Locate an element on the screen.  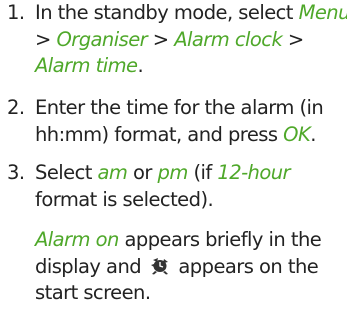
step-line: hh:mm) format, and press OK. is located at coordinates (190, 135).